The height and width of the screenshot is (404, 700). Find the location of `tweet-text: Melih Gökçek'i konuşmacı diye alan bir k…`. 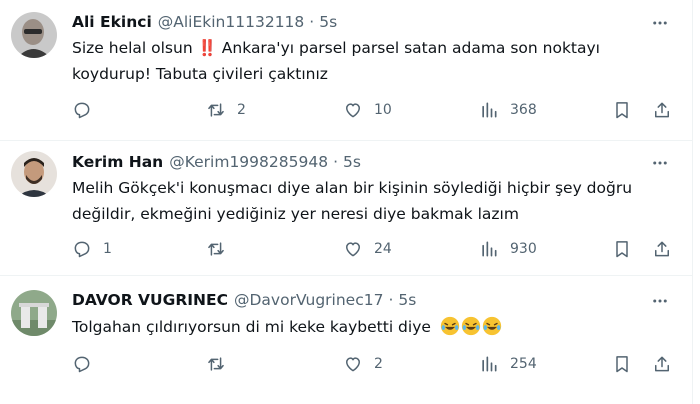

tweet-text: Melih Gökçek'i konuşmacı diye alan bir k… is located at coordinates (352, 201).